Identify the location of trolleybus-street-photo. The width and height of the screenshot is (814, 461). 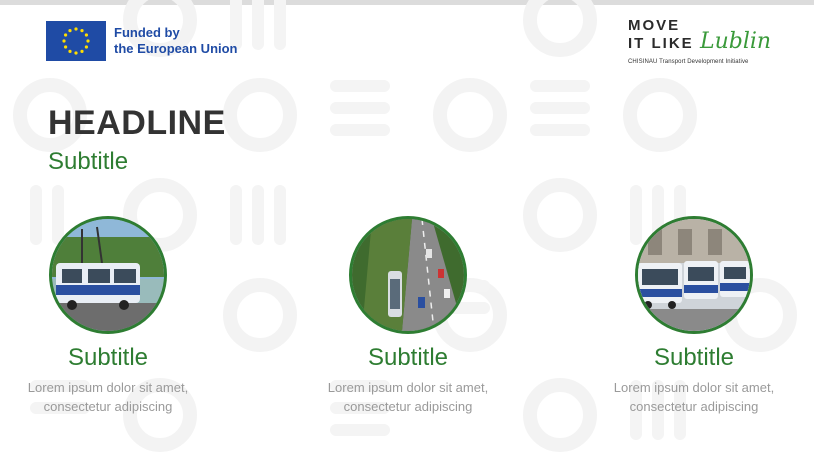
(108, 275).